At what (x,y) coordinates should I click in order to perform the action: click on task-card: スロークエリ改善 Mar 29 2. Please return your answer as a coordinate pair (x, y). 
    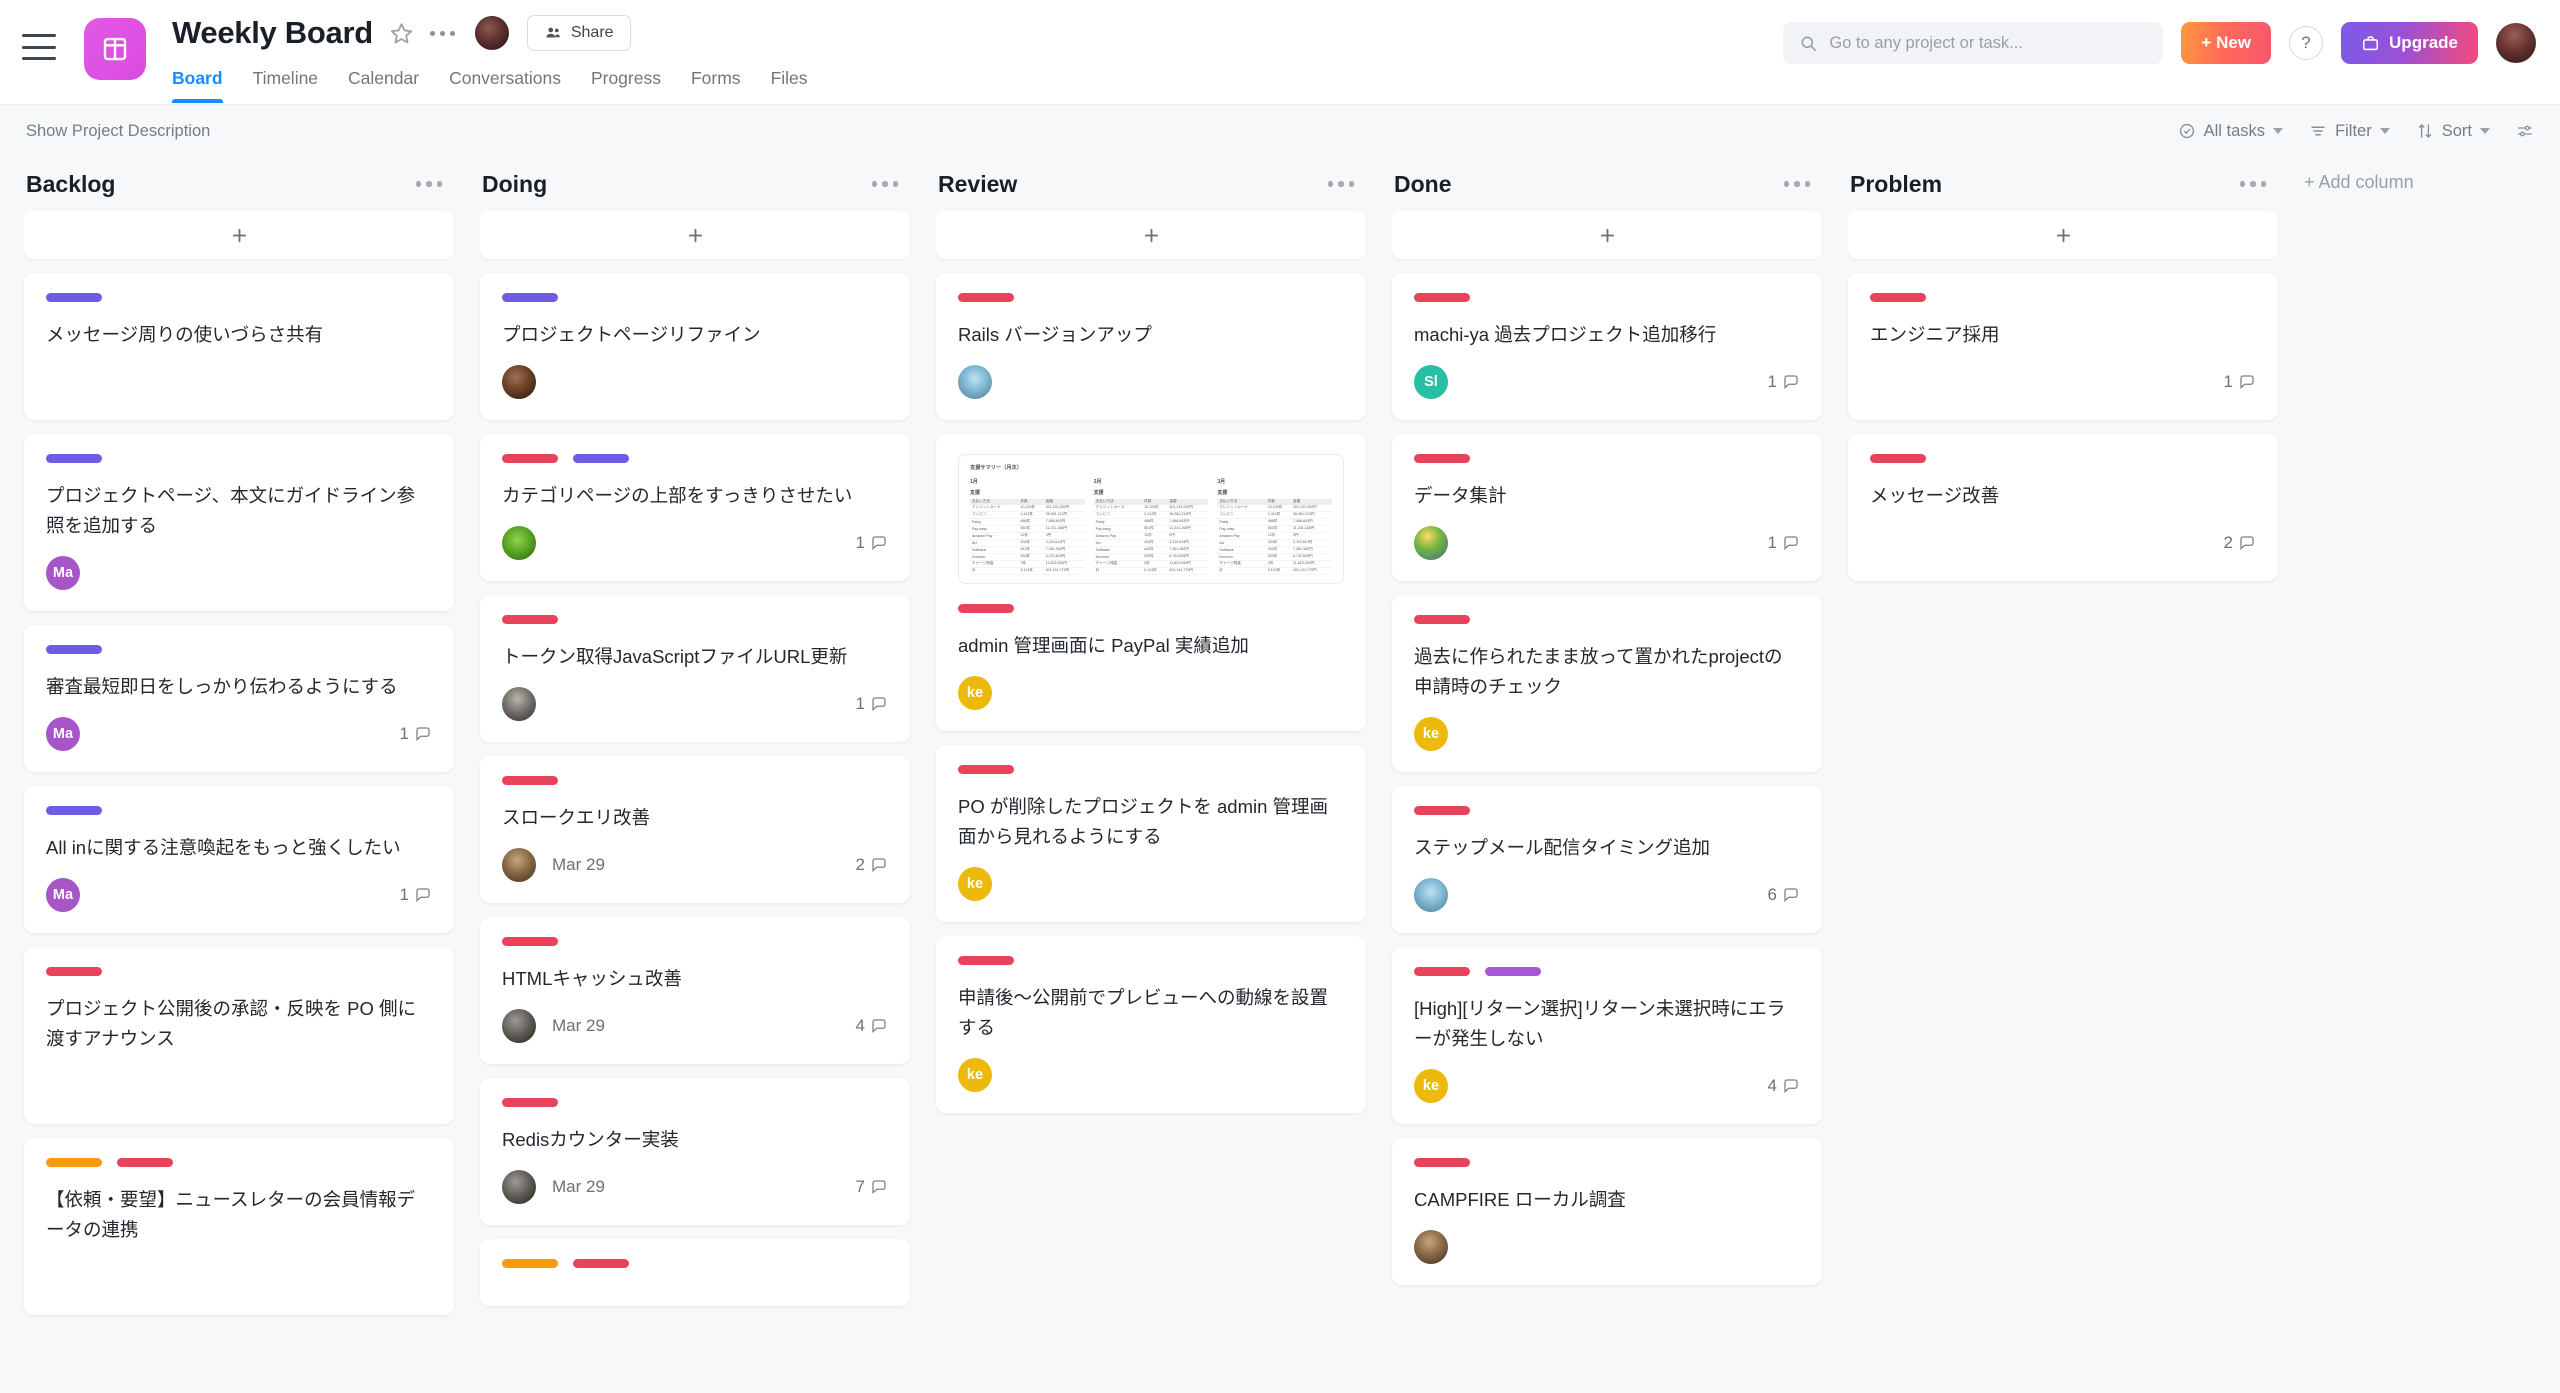
    Looking at the image, I should click on (695, 829).